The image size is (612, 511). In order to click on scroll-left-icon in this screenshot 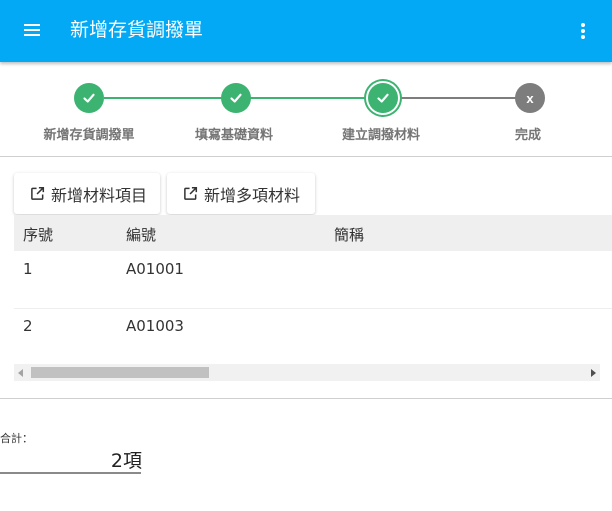, I will do `click(20, 373)`.